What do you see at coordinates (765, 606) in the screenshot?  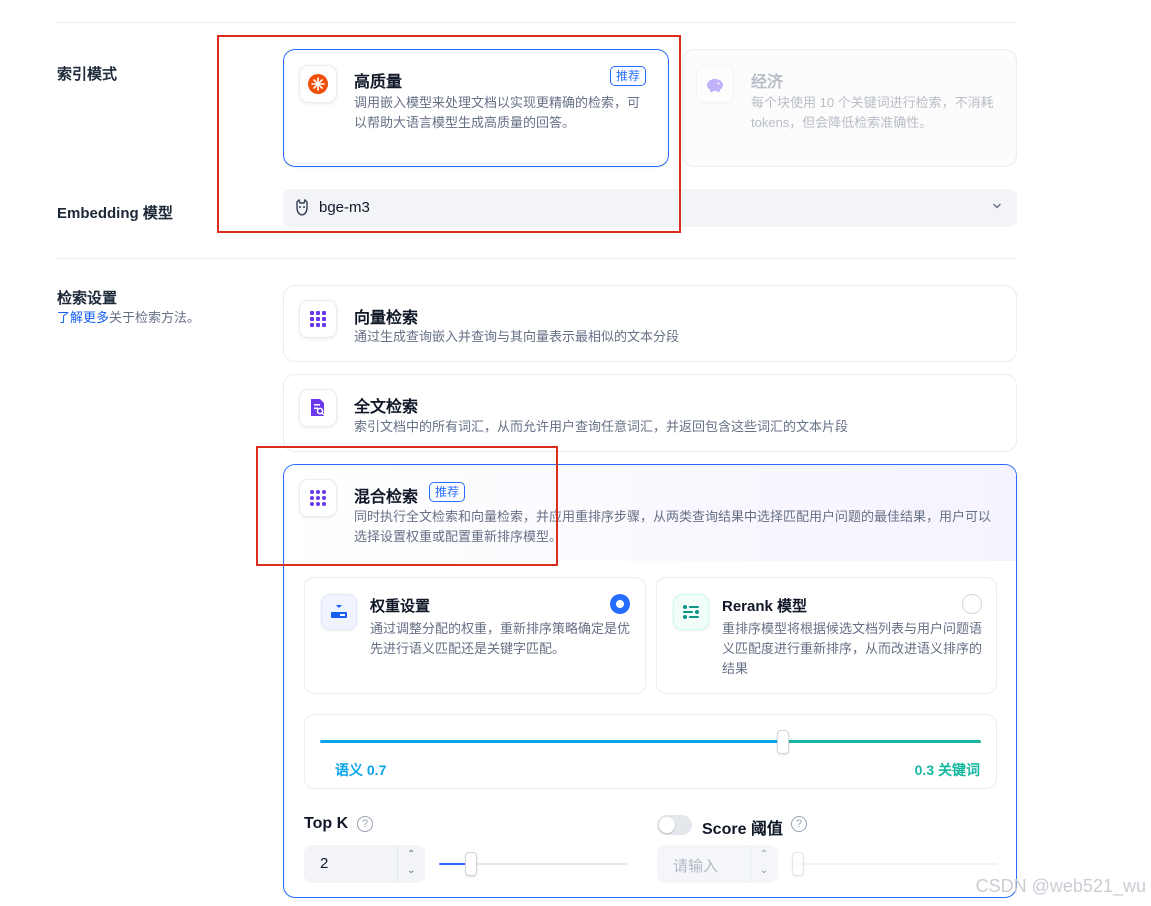 I see `rerank-model-title: Rerank 模型` at bounding box center [765, 606].